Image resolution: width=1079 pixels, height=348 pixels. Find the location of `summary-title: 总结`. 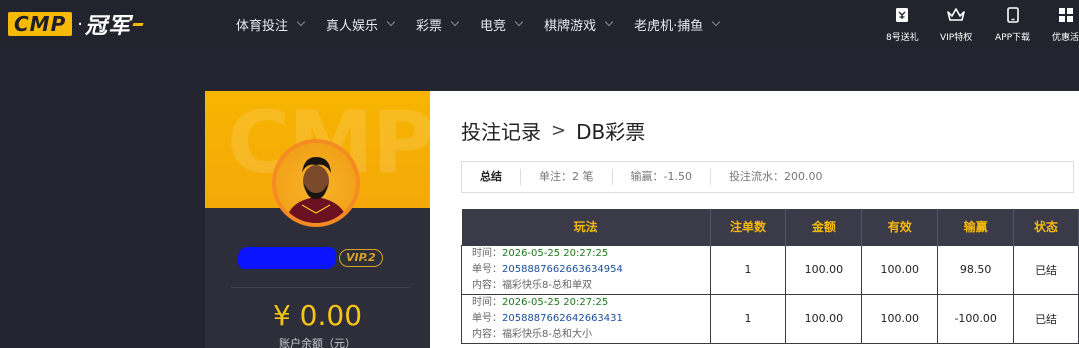

summary-title: 总结 is located at coordinates (491, 177).